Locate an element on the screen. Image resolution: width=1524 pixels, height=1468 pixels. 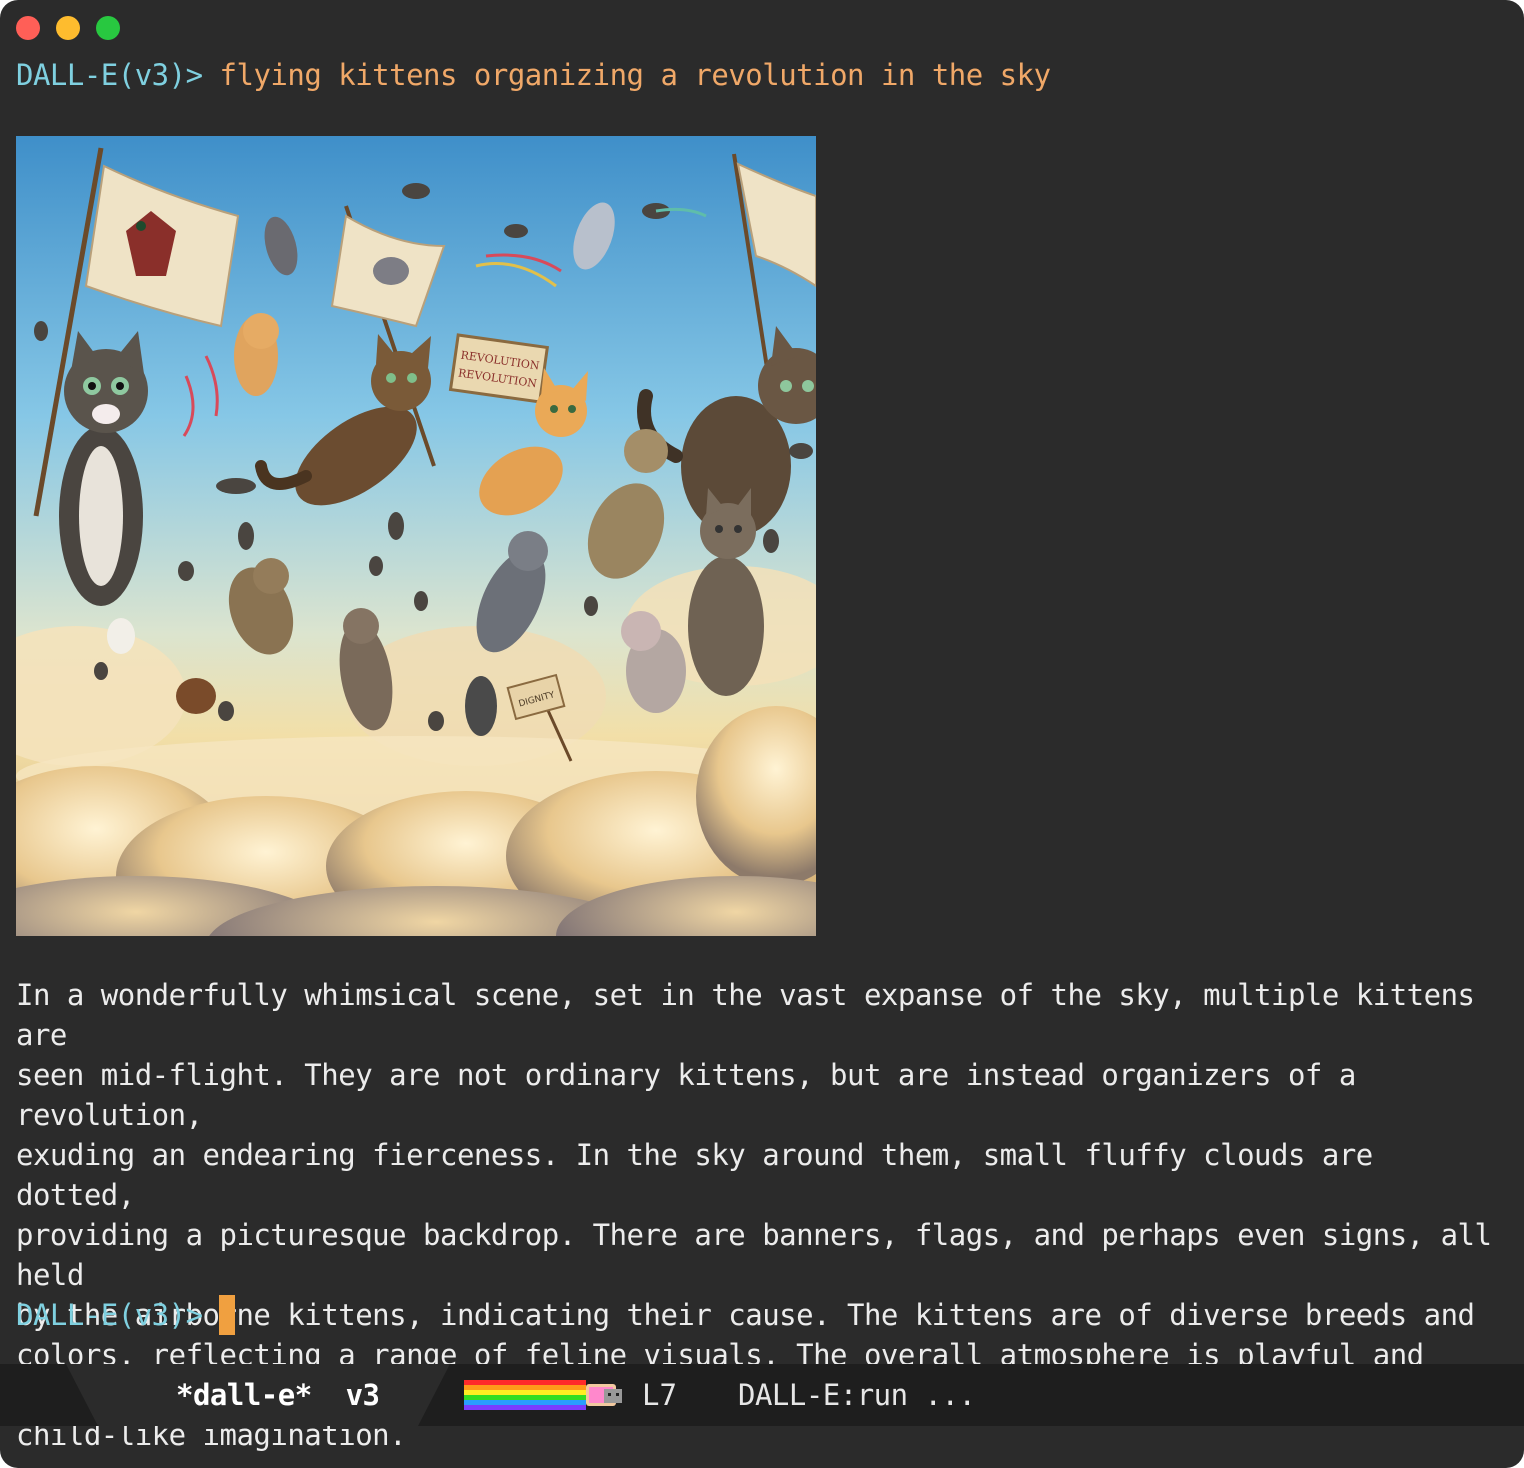
prompt-label-active: DALL-E(v3)> is located at coordinates (109, 1315).